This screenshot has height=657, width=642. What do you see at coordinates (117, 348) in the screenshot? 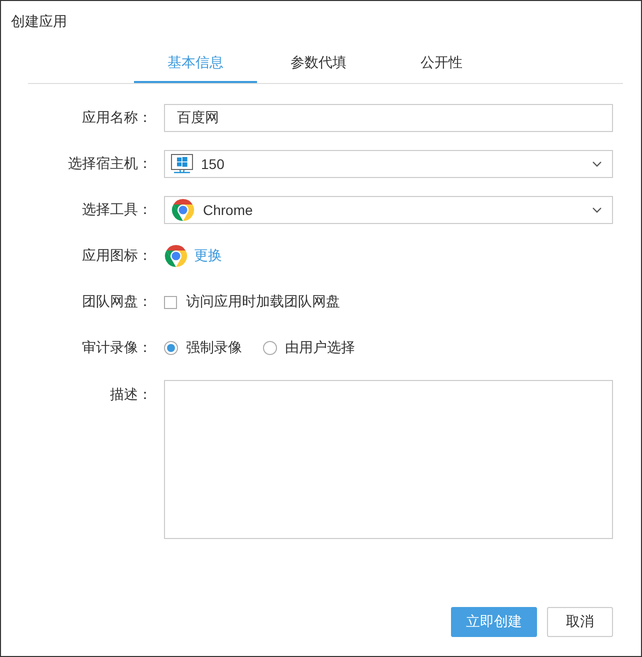
I see `field-label: 审计录像：` at bounding box center [117, 348].